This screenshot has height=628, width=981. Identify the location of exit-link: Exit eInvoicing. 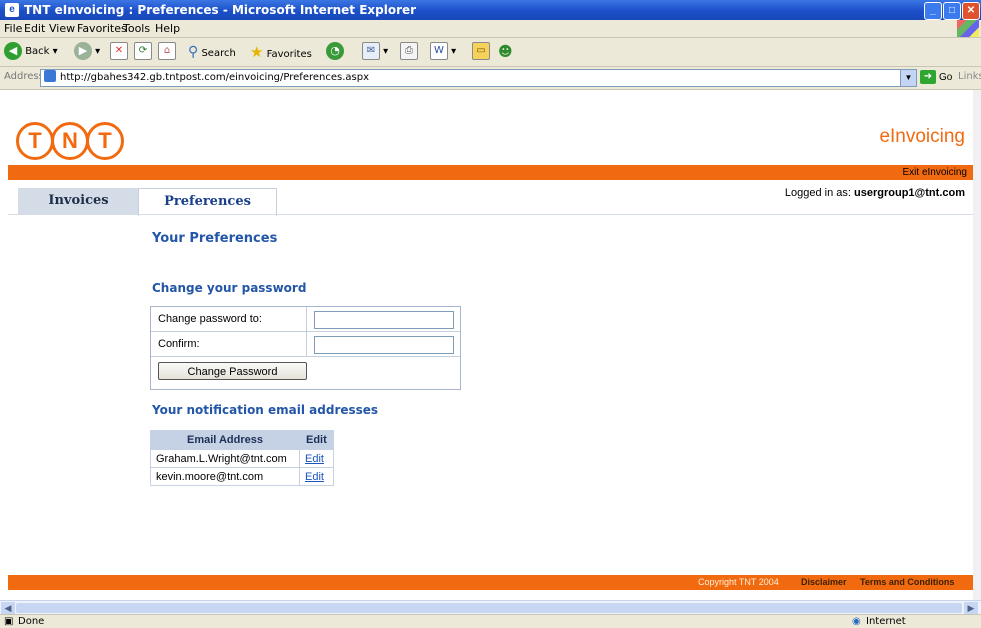
(935, 172).